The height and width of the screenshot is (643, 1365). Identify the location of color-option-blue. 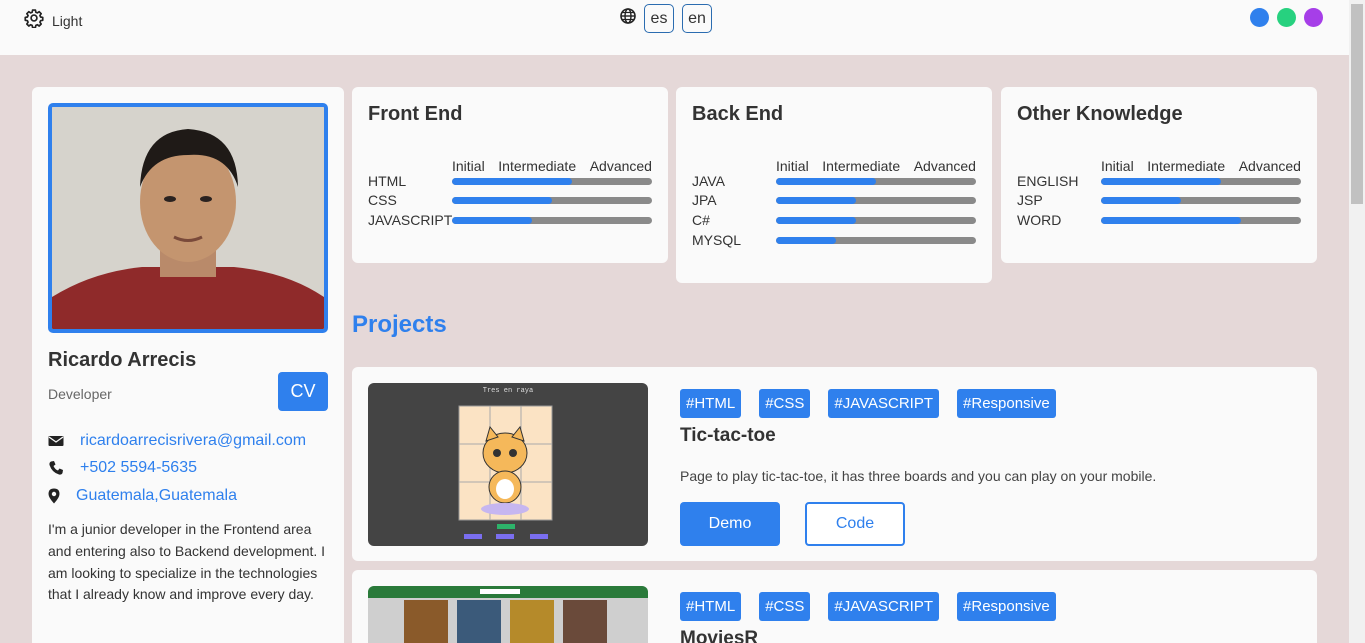
(1259, 17).